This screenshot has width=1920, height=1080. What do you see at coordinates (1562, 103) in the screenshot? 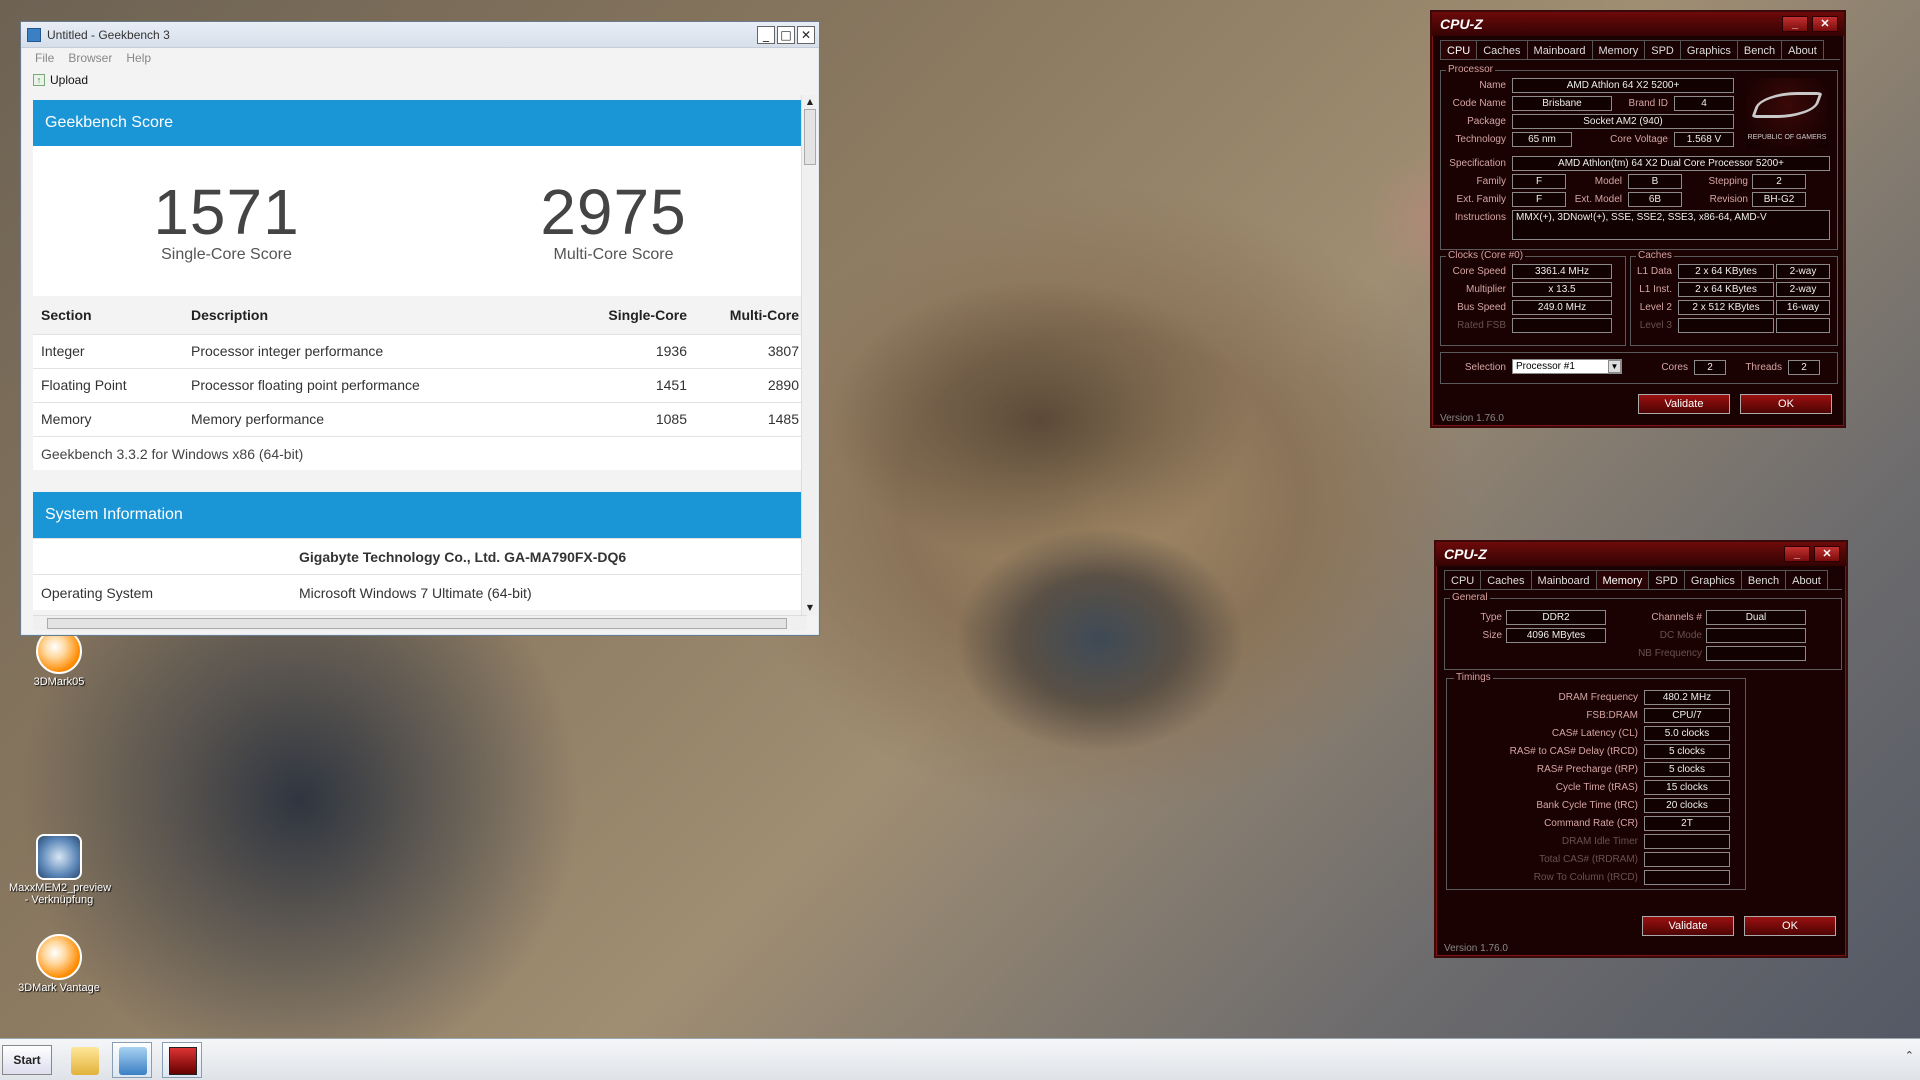
I see `code-name-field: Brisbane` at bounding box center [1562, 103].